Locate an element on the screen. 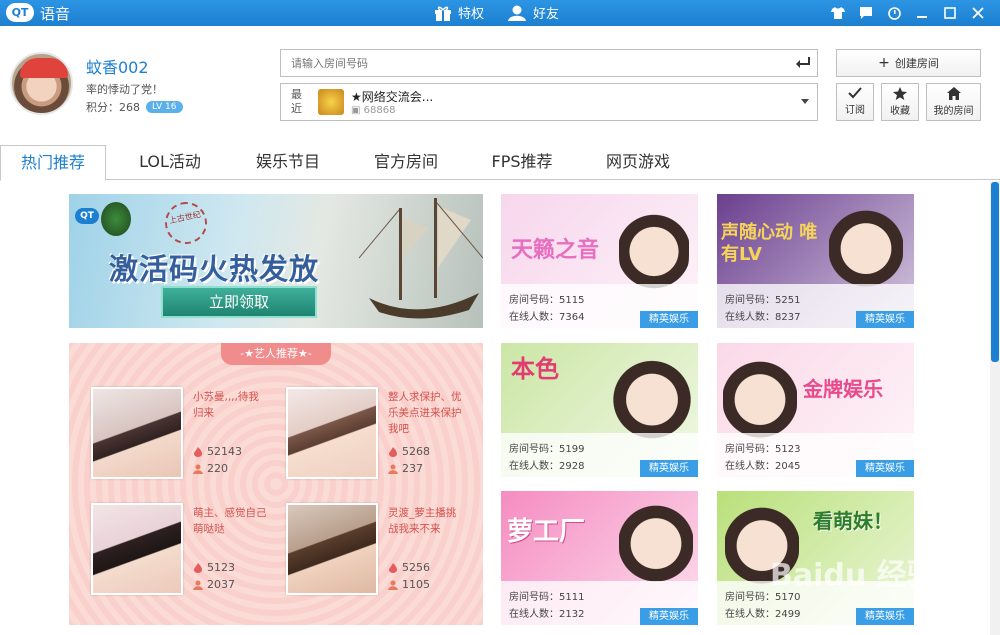 The image size is (1000, 635). room-thumbnail is located at coordinates (331, 102).